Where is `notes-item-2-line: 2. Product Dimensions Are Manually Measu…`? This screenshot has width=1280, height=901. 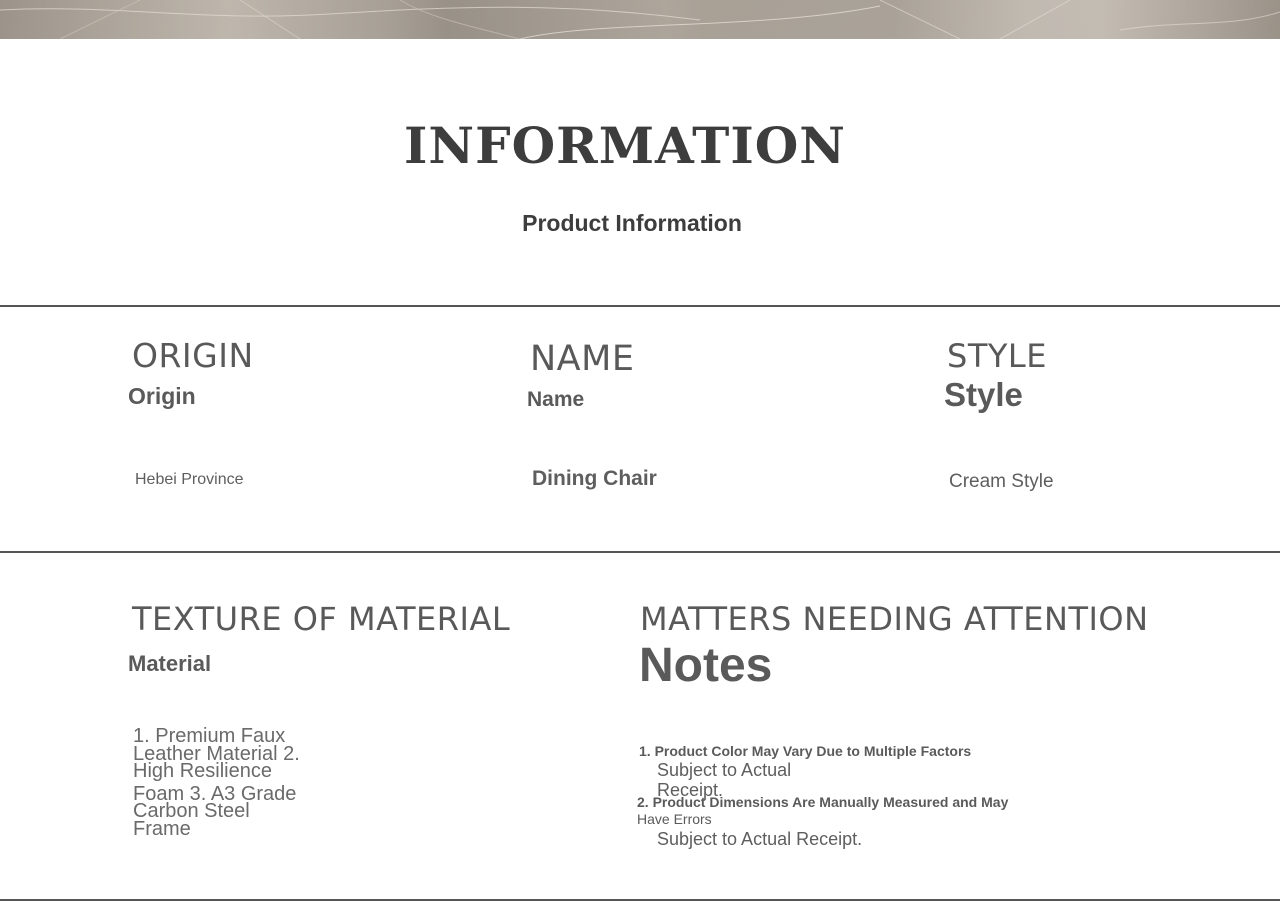 notes-item-2-line: 2. Product Dimensions Are Manually Measu… is located at coordinates (823, 802).